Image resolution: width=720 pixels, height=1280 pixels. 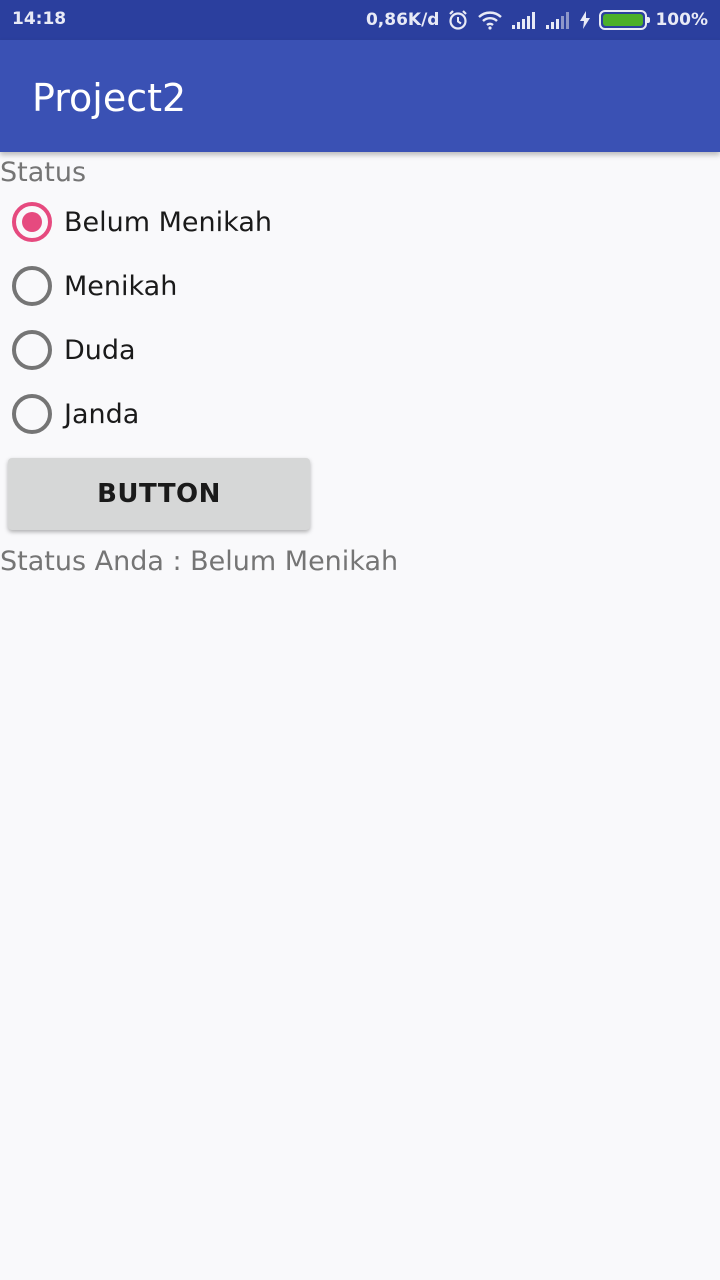 I want to click on status-radio-group: Belum Menikah Menikah Duda Janda, so click(x=260, y=318).